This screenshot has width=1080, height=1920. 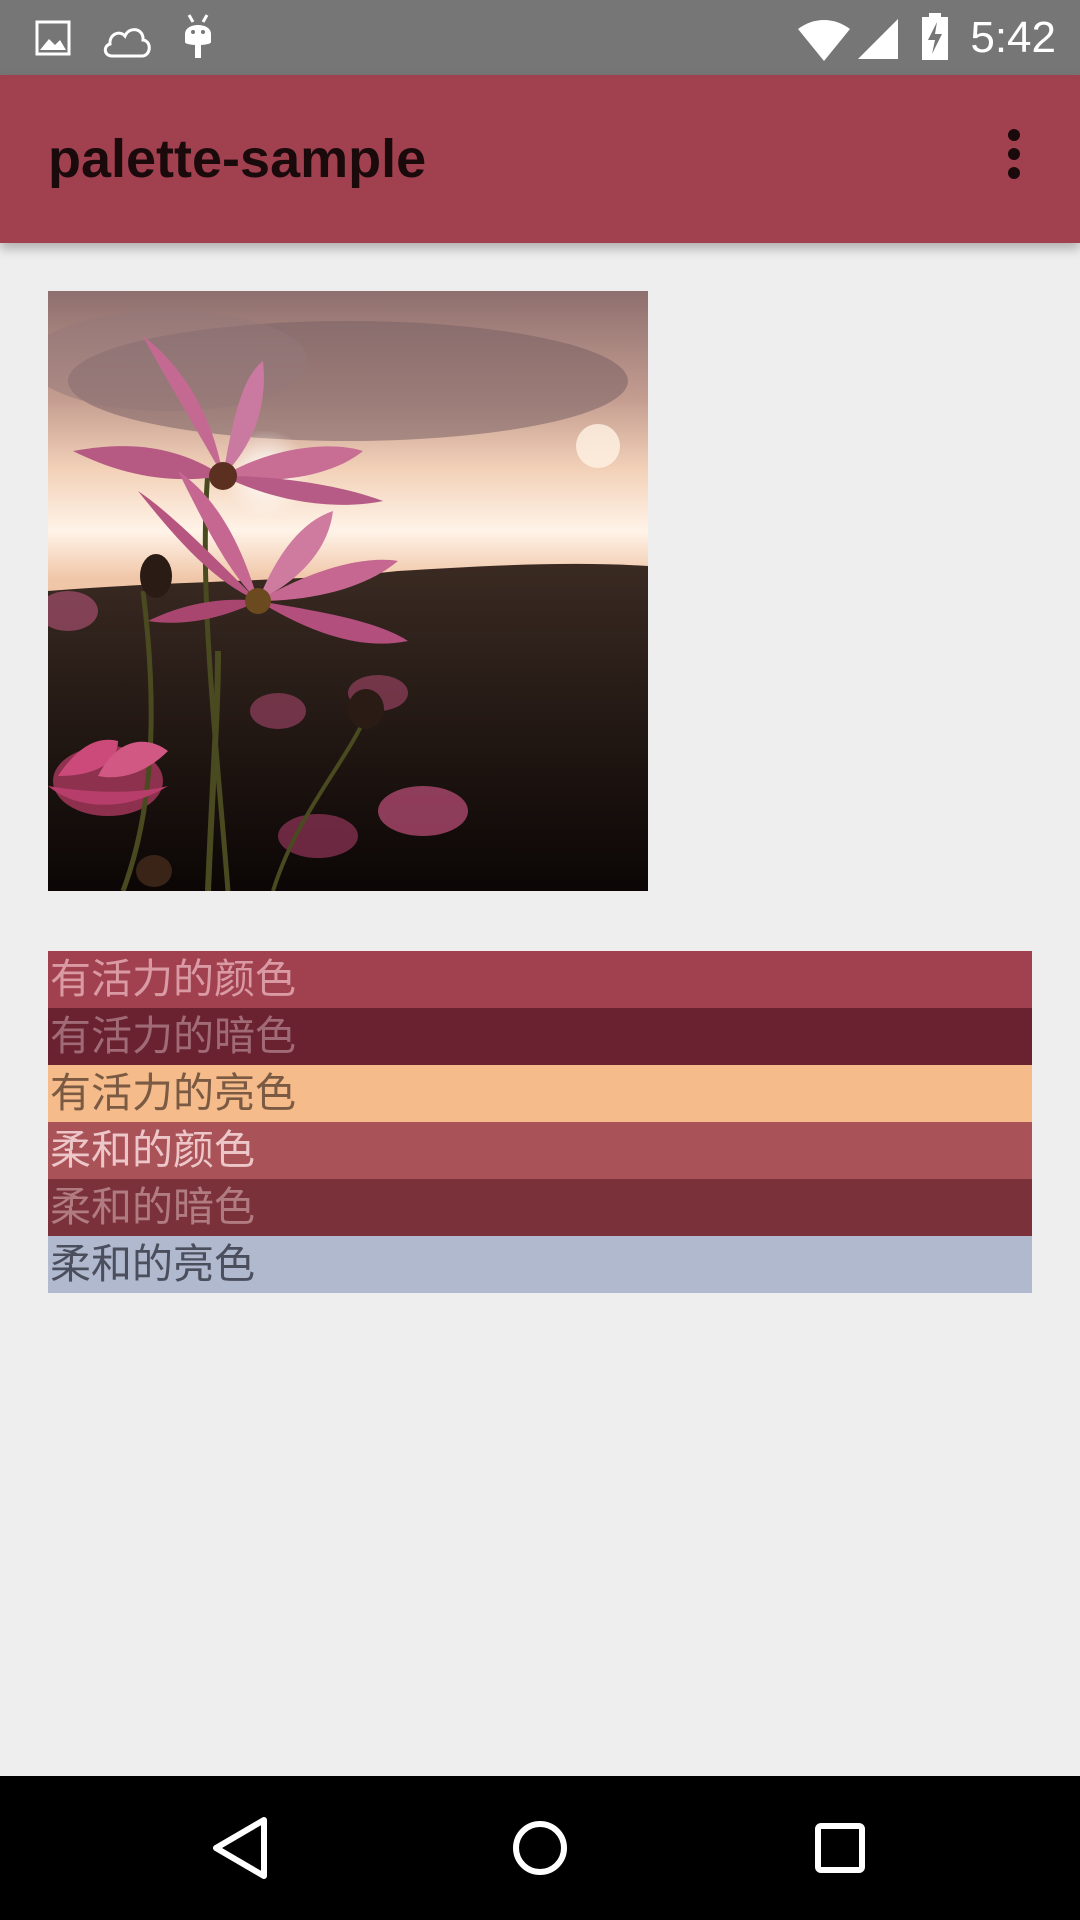 I want to click on status-time: 5:42, so click(x=1013, y=37).